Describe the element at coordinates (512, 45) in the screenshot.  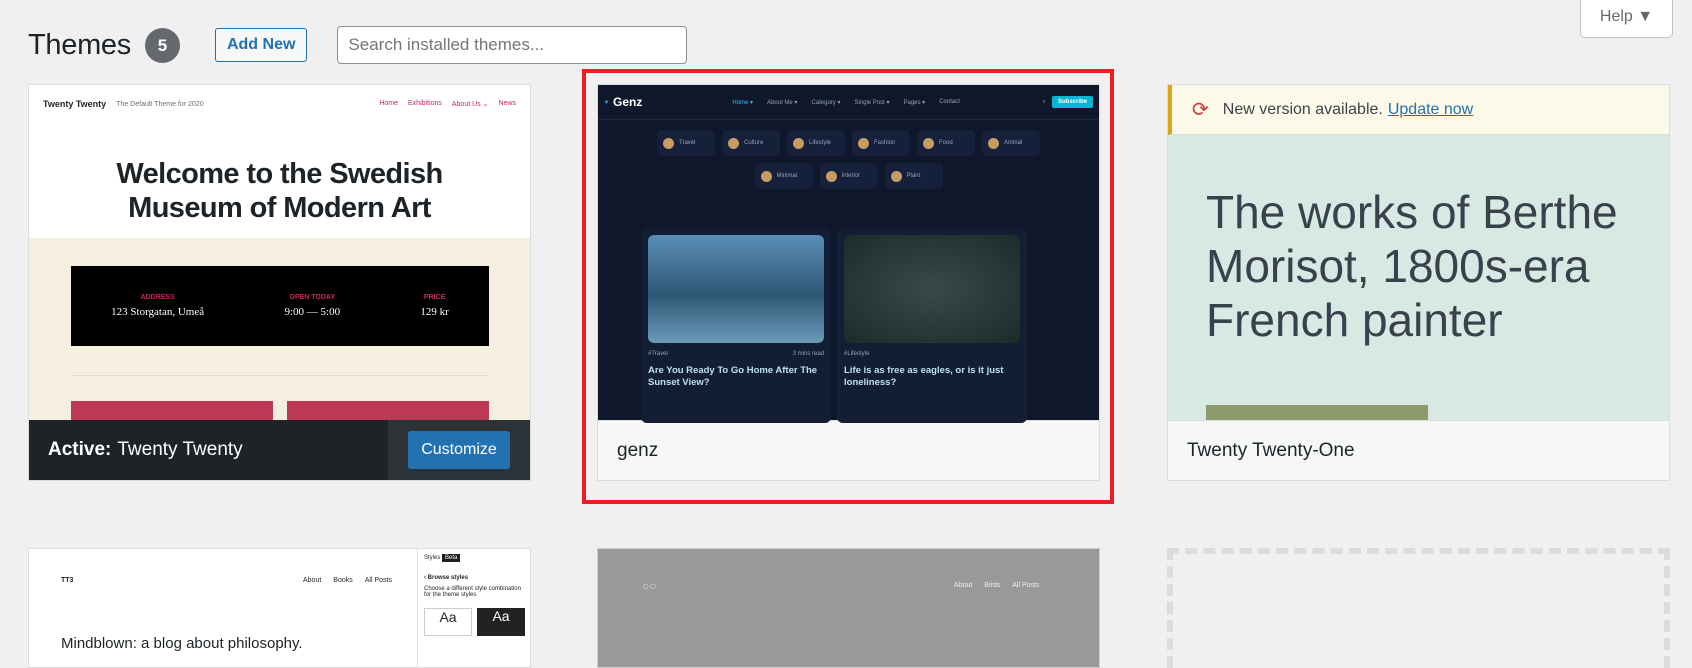
I see `search-input` at that location.